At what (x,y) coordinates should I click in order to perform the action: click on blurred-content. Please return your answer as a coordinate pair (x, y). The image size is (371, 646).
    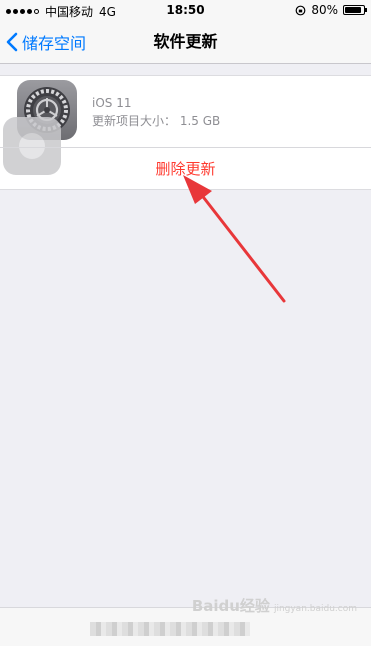
    Looking at the image, I should click on (170, 629).